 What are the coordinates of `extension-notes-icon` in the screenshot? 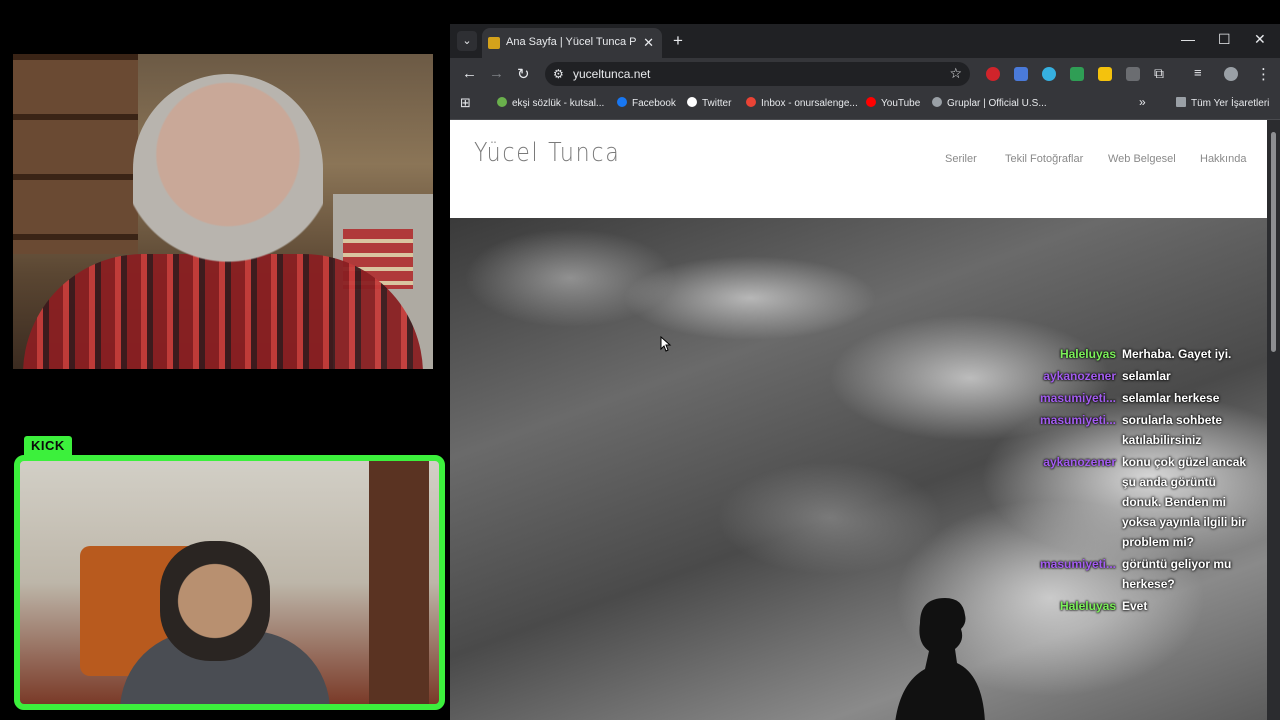 It's located at (1105, 74).